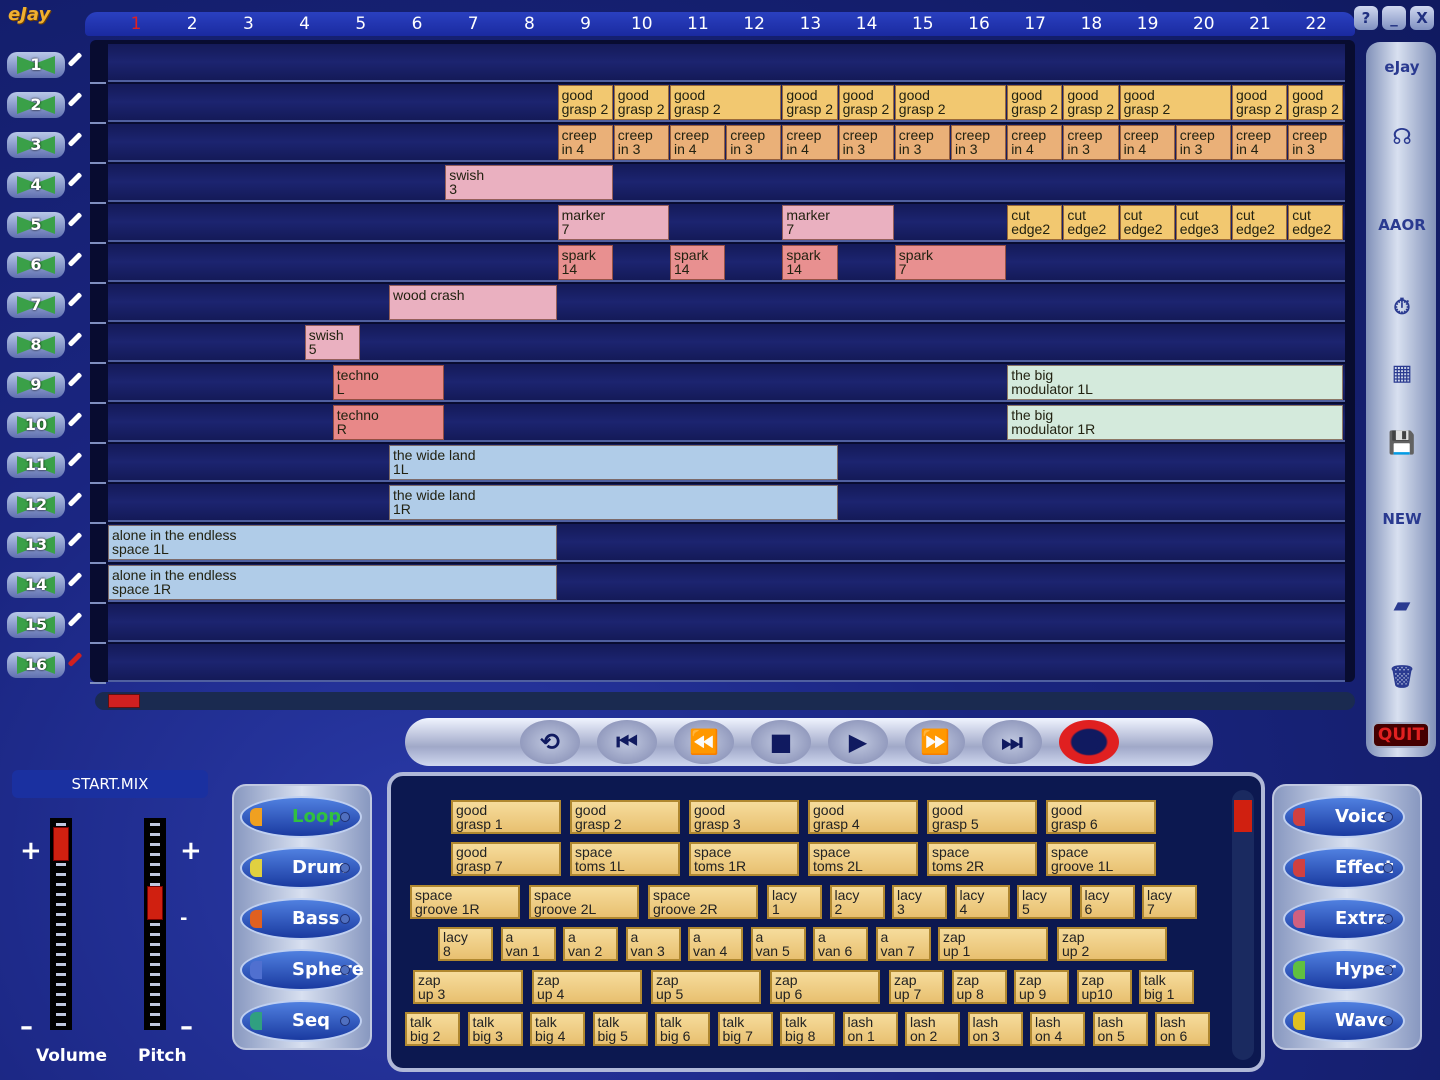 The image size is (1440, 1080). What do you see at coordinates (388, 382) in the screenshot?
I see `sequencer-clip: techno L` at bounding box center [388, 382].